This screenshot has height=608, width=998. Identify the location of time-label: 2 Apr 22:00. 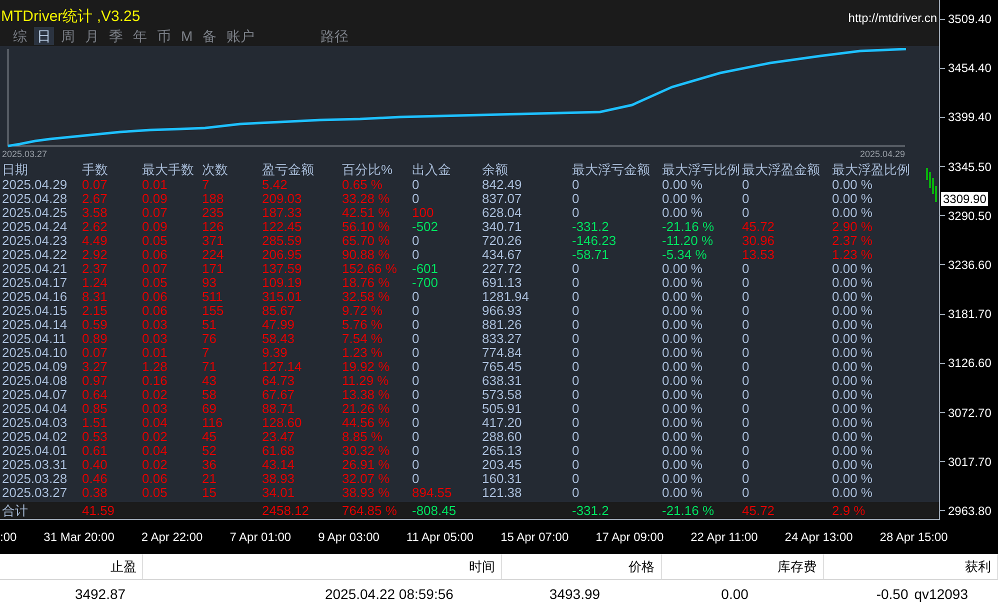
(172, 537).